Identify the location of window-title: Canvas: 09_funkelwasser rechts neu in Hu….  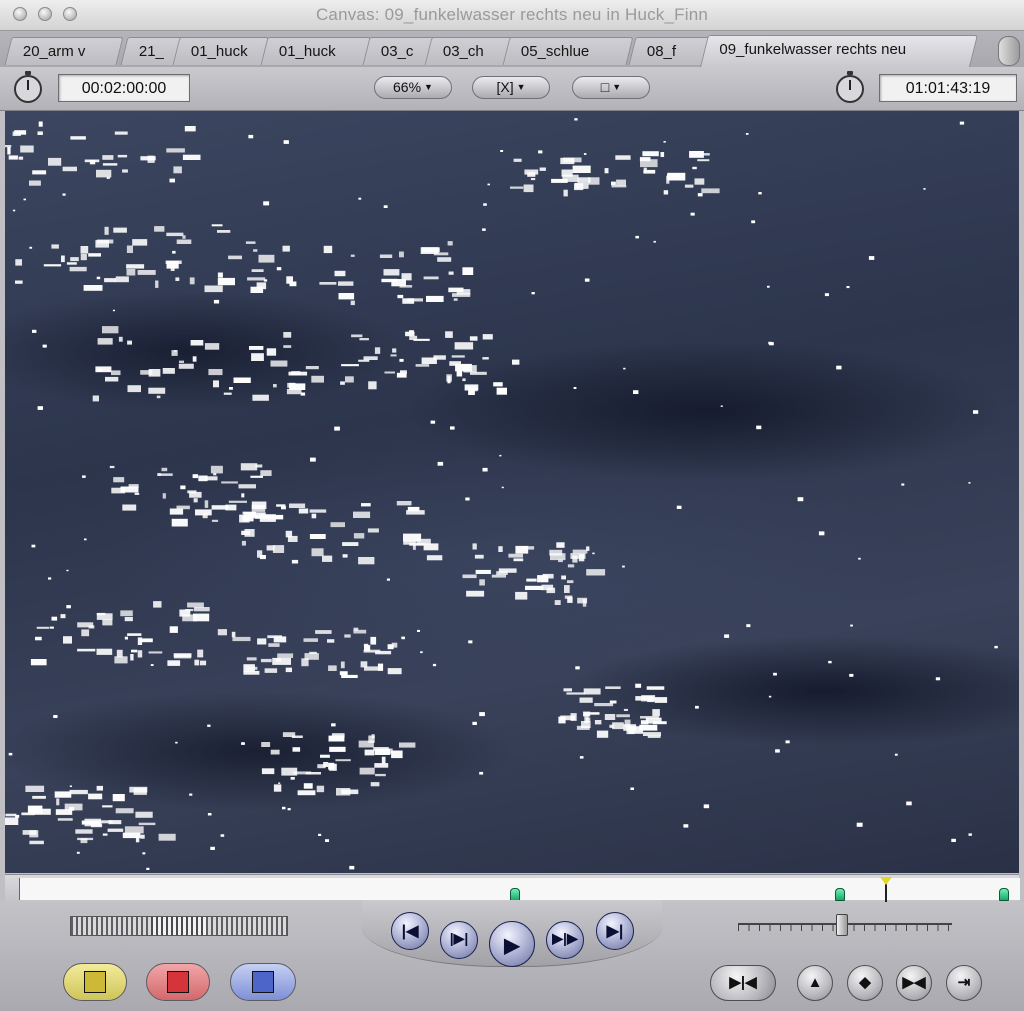
(512, 14).